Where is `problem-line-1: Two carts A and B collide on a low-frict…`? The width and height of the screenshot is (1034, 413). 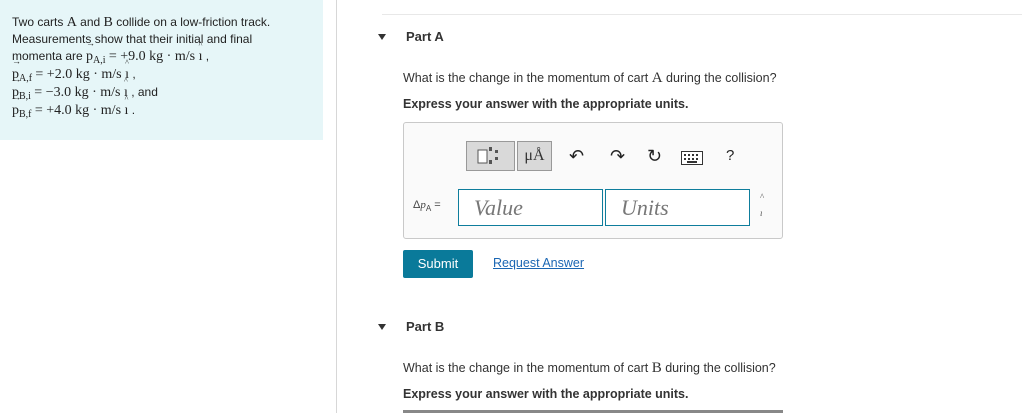 problem-line-1: Two carts A and B collide on a low-frict… is located at coordinates (161, 22).